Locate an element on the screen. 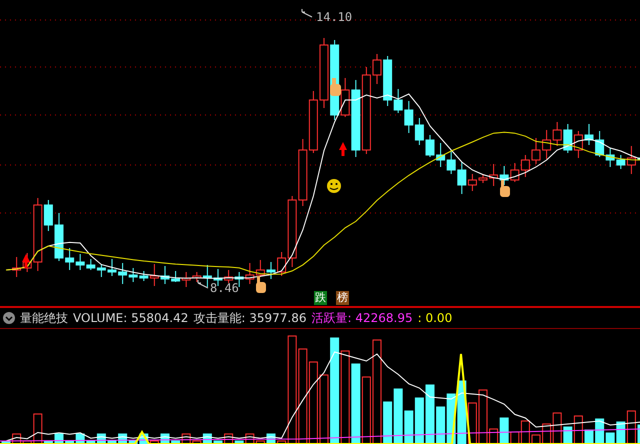 The image size is (640, 444). signal-badge: 榜 is located at coordinates (342, 298).